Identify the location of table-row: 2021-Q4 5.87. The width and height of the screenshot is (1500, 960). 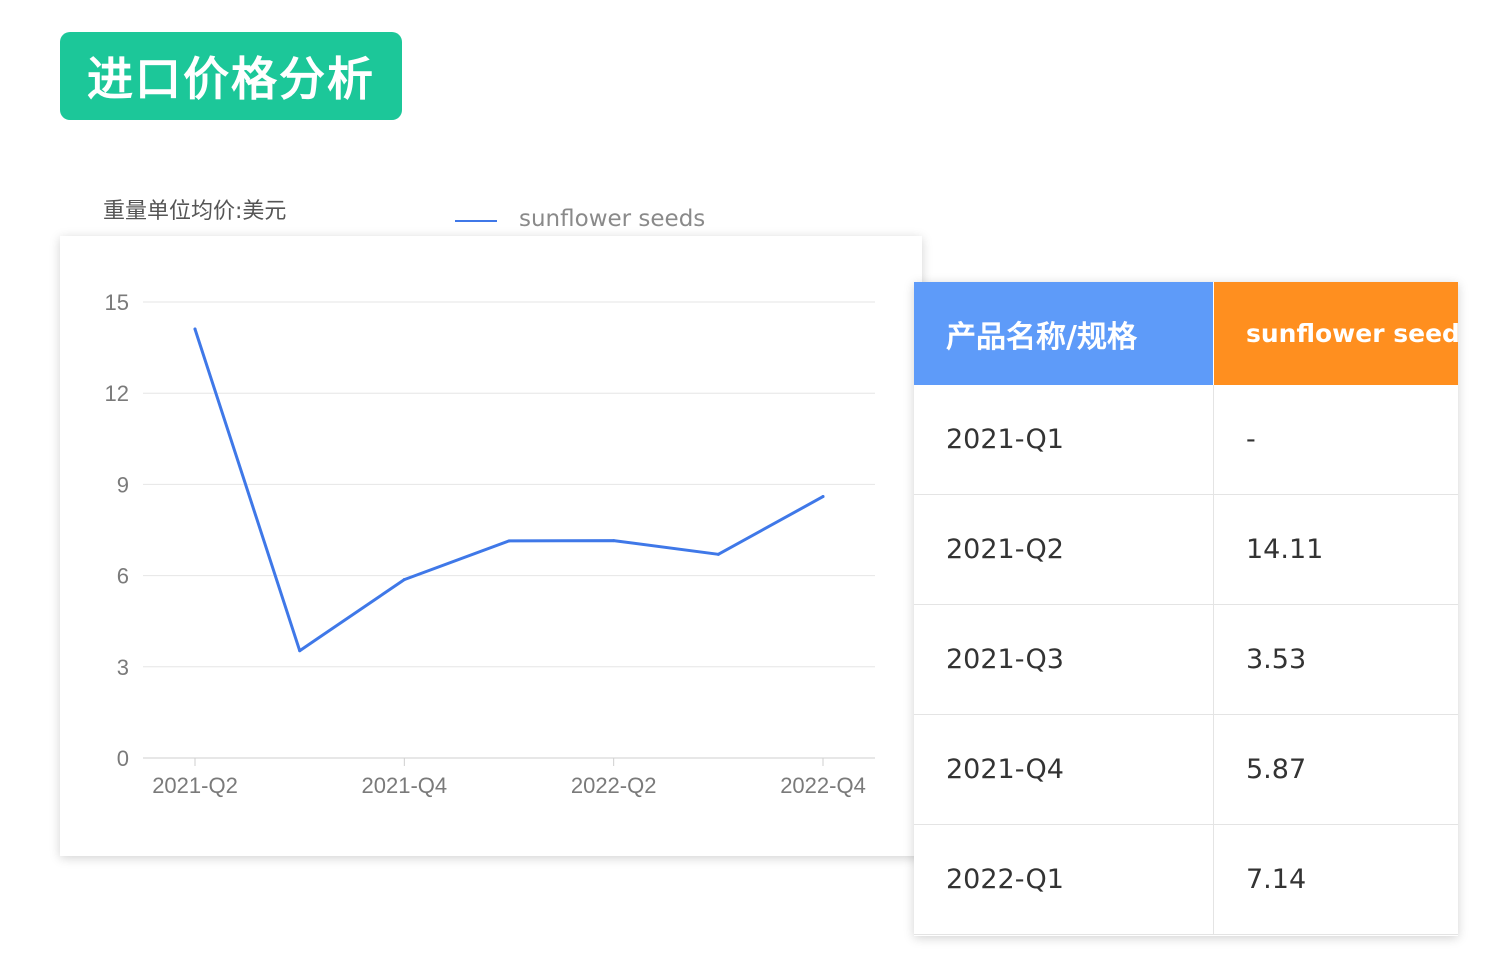
(1186, 769).